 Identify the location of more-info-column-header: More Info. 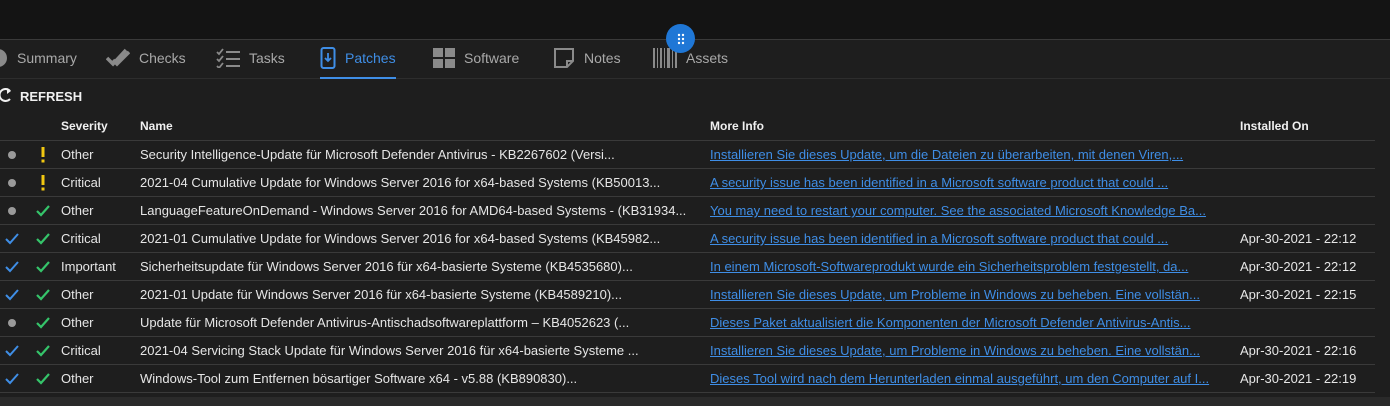
(975, 126).